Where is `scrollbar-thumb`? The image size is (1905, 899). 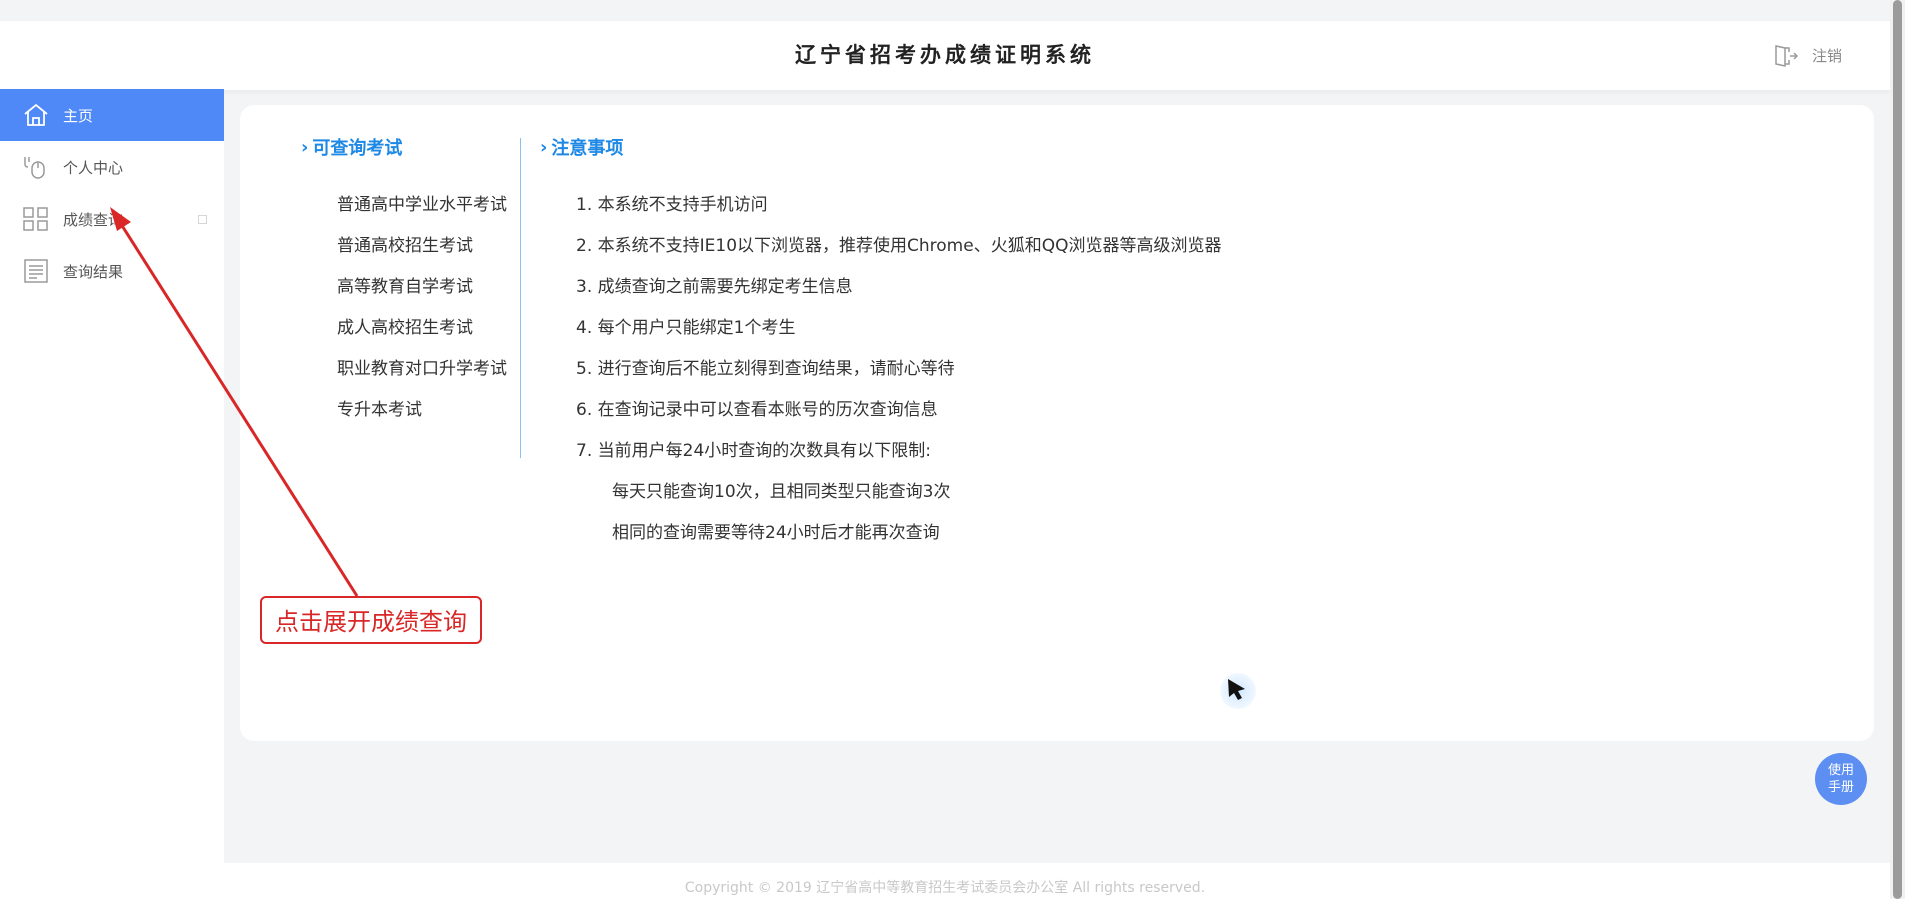 scrollbar-thumb is located at coordinates (1897, 449).